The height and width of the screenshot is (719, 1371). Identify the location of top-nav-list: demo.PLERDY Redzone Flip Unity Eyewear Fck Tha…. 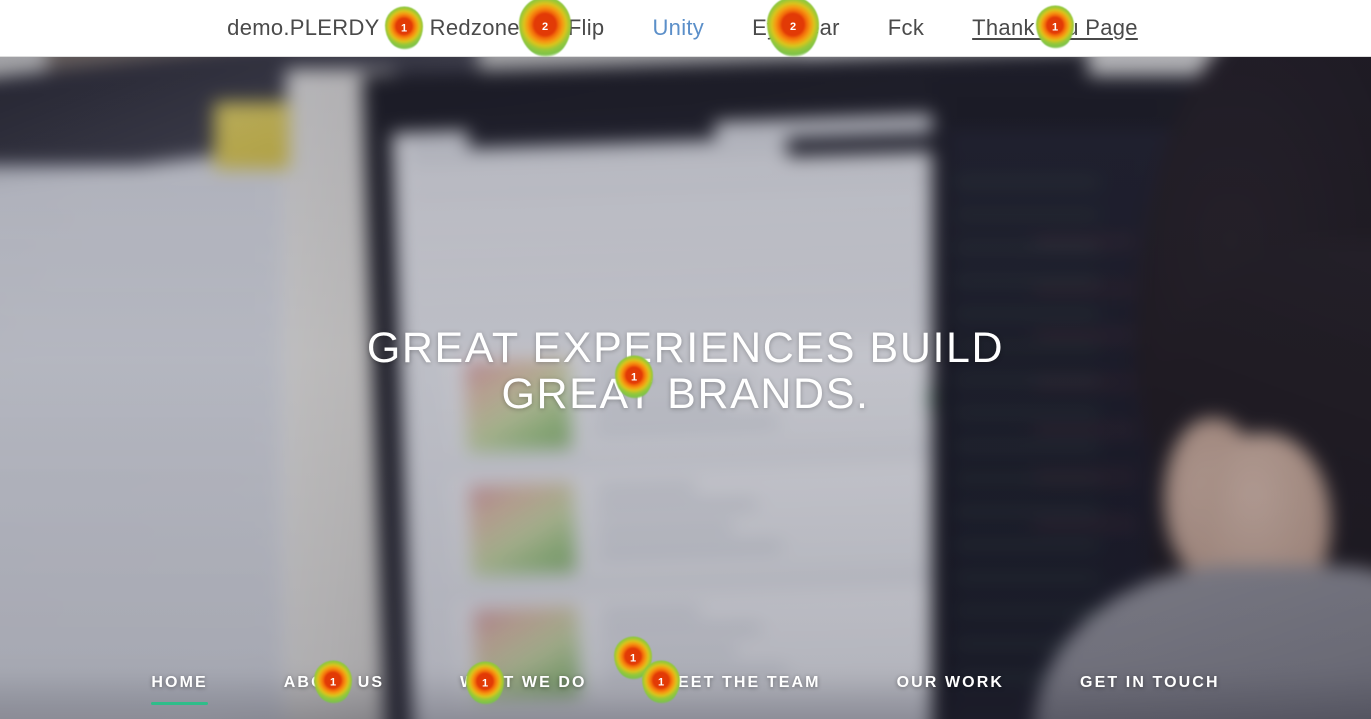
(685, 28).